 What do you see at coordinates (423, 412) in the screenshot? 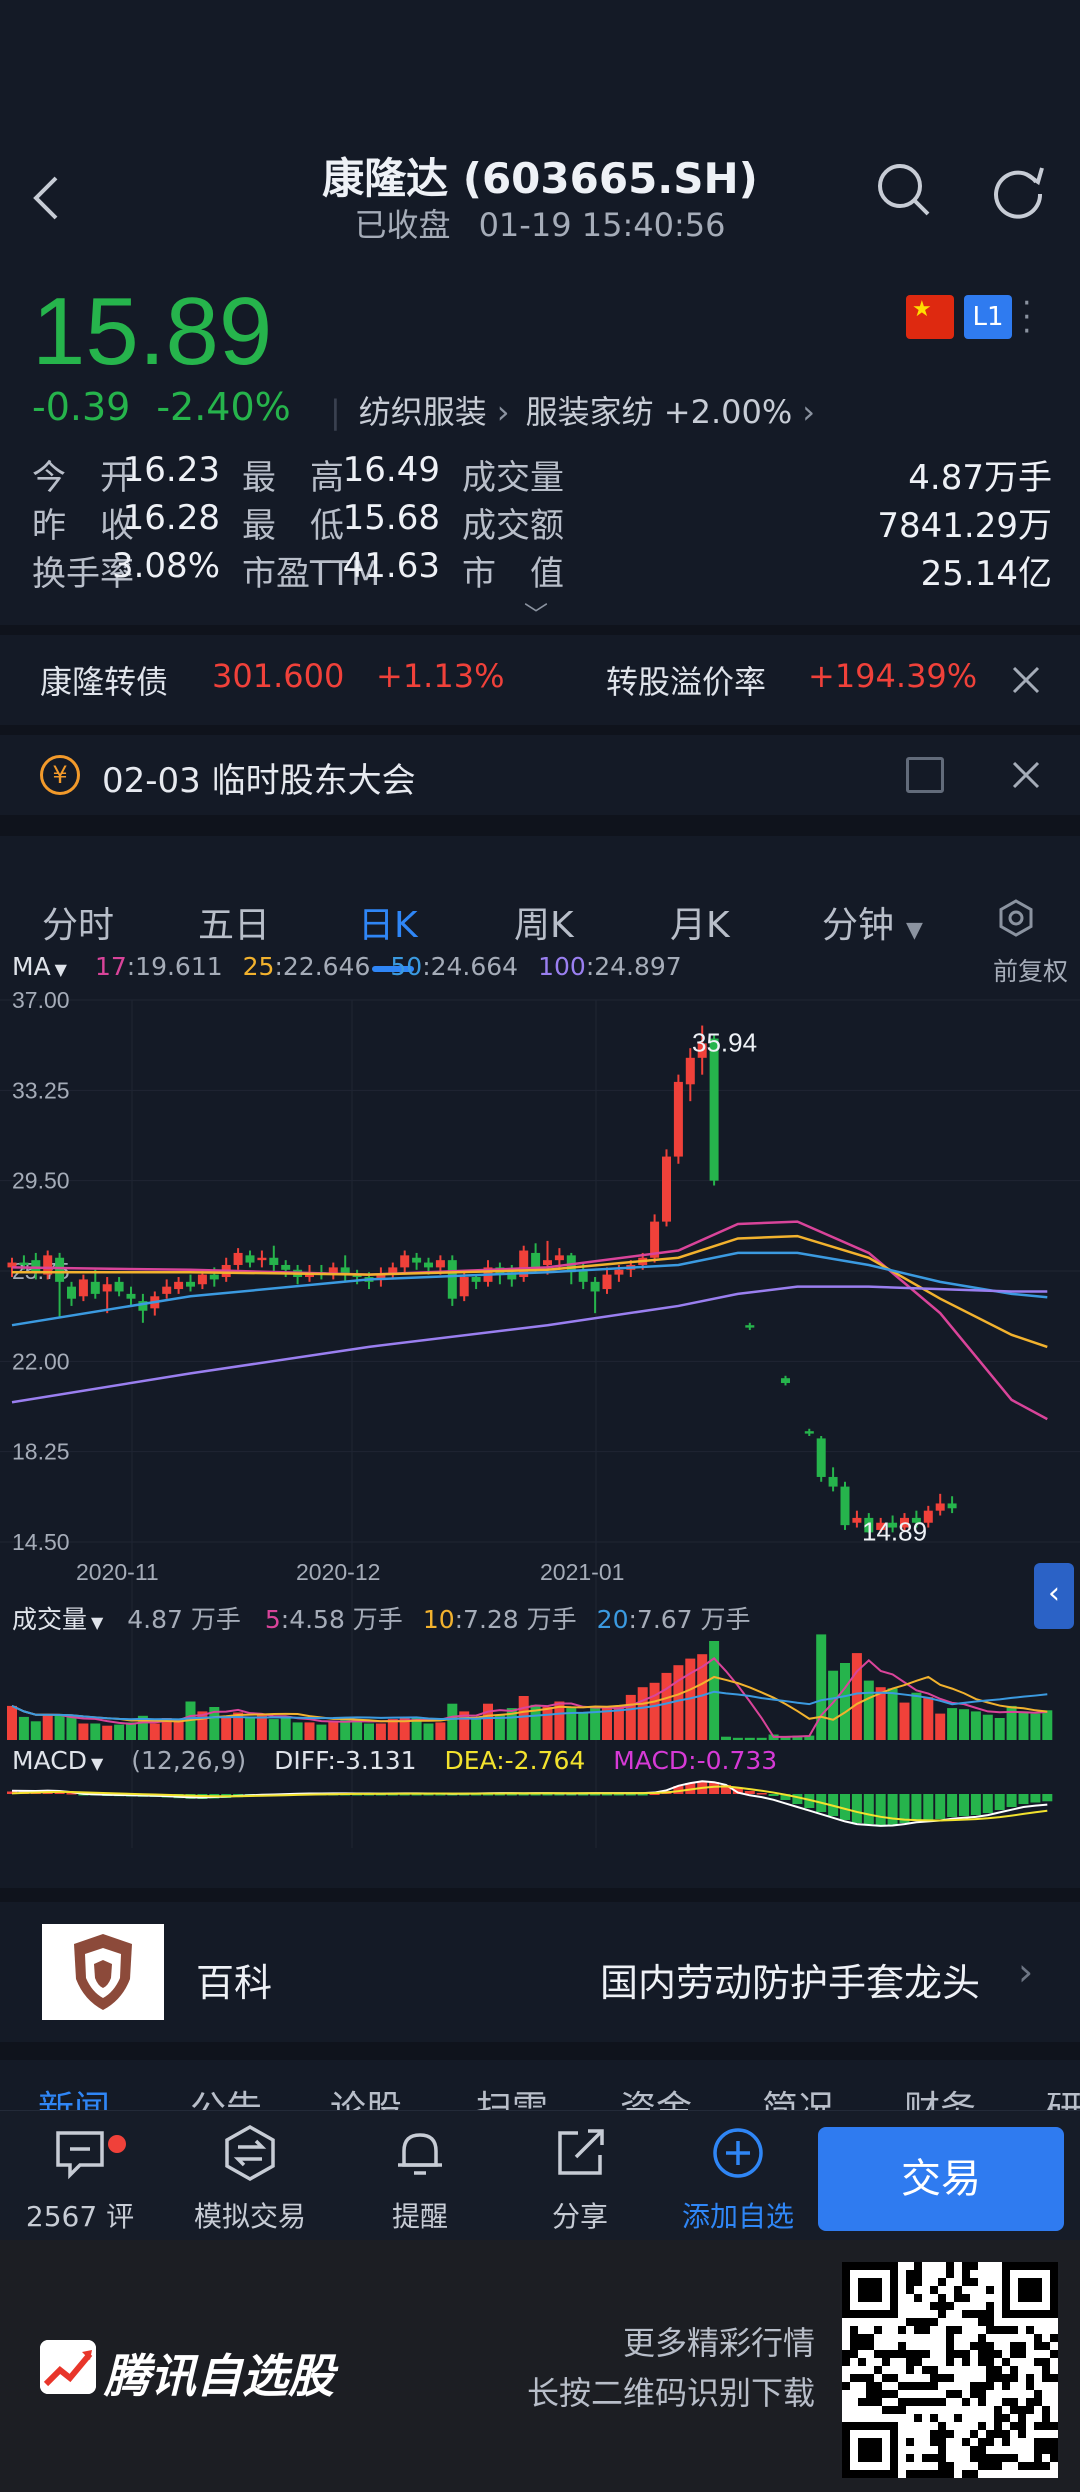
I see `industry-link: 纺织服装` at bounding box center [423, 412].